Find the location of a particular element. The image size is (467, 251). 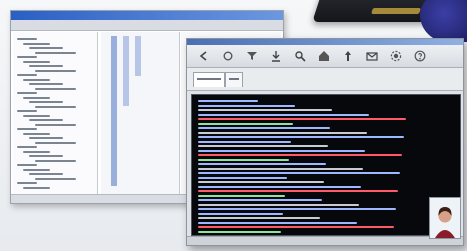

front-tab-strip is located at coordinates (325, 79).